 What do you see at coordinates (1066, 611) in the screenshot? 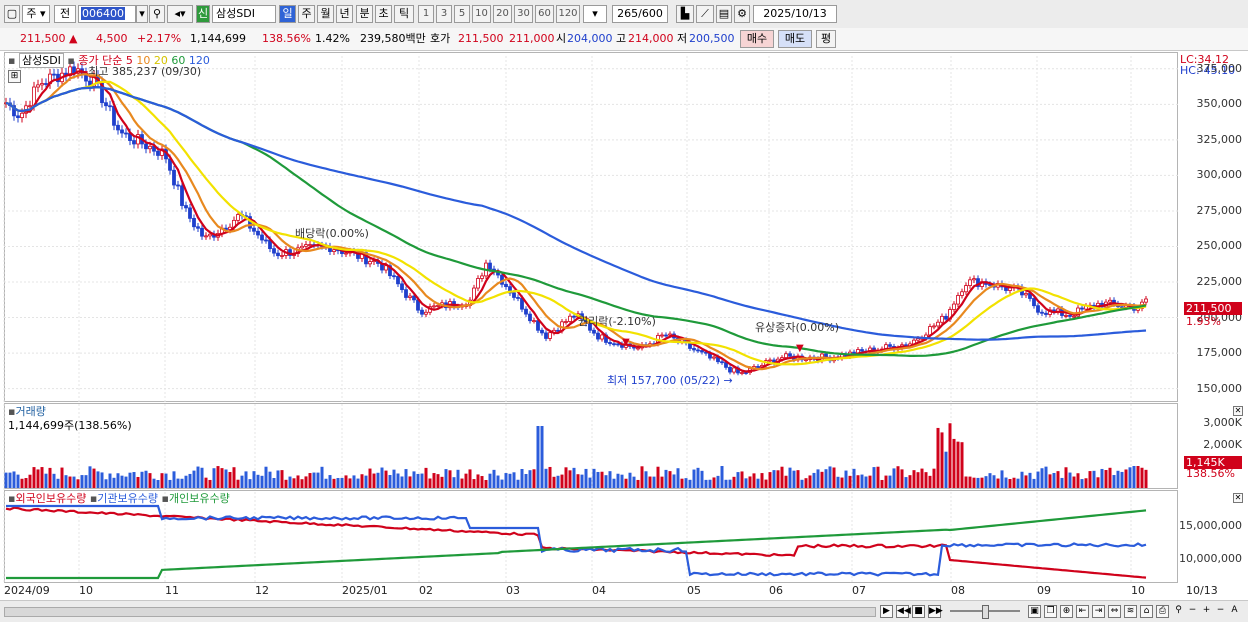
I see `pin-icon: ⊕` at bounding box center [1066, 611].